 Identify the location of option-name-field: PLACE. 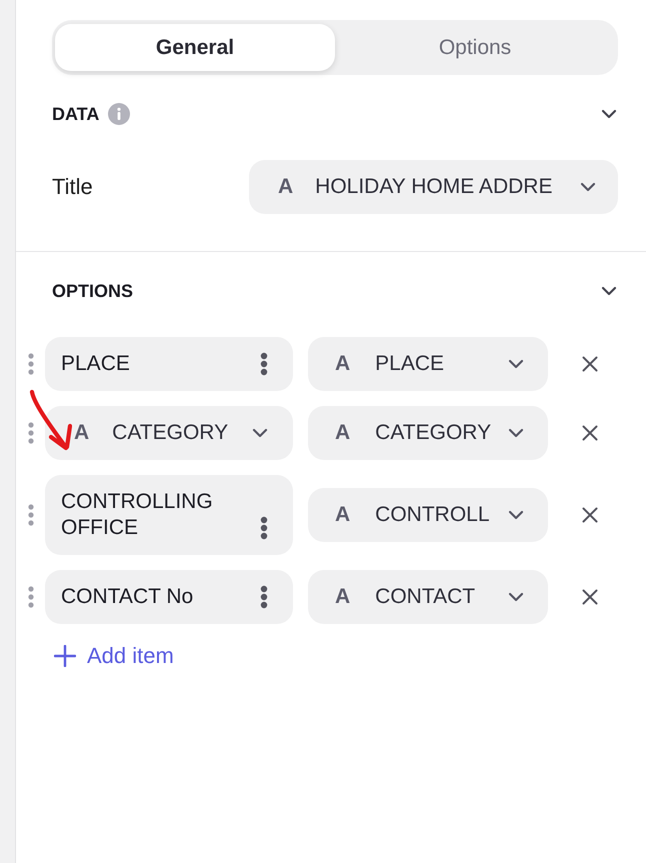
(169, 364).